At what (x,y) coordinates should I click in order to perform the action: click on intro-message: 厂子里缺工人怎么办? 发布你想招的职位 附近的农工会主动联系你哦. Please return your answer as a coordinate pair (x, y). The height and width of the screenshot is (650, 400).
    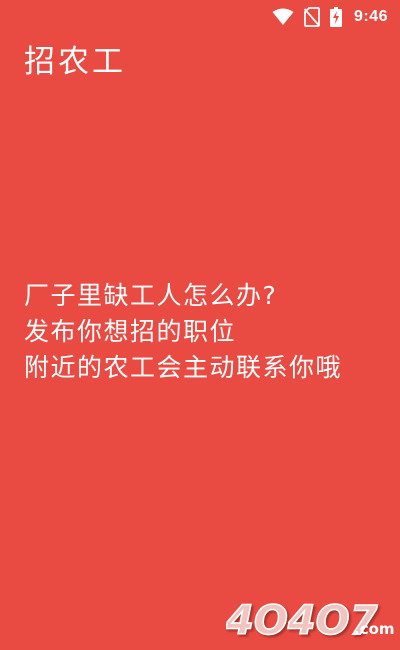
    Looking at the image, I should click on (183, 332).